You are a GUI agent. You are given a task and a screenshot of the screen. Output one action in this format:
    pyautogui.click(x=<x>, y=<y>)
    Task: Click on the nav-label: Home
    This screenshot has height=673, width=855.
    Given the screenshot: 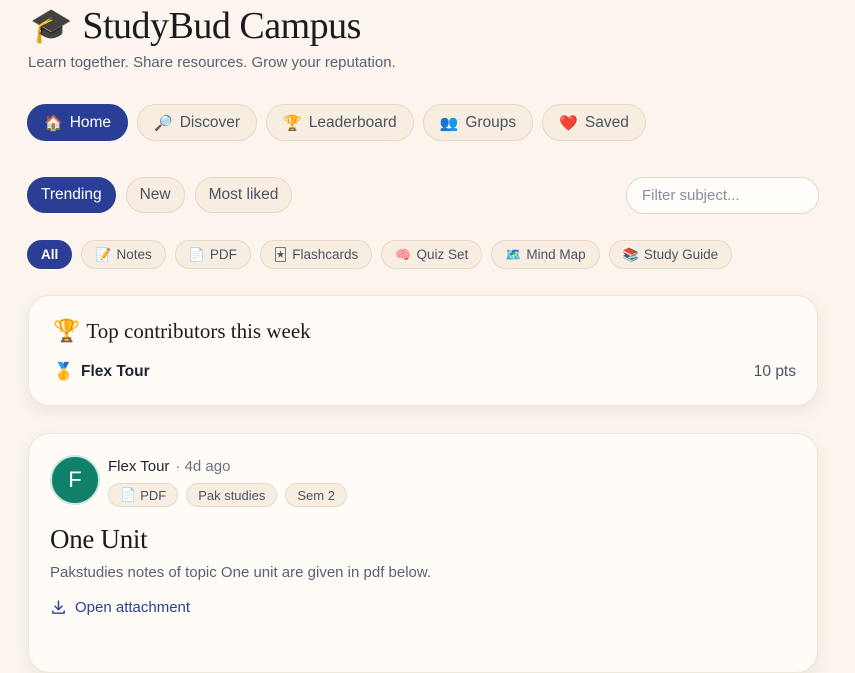 What is the action you would take?
    pyautogui.click(x=90, y=122)
    